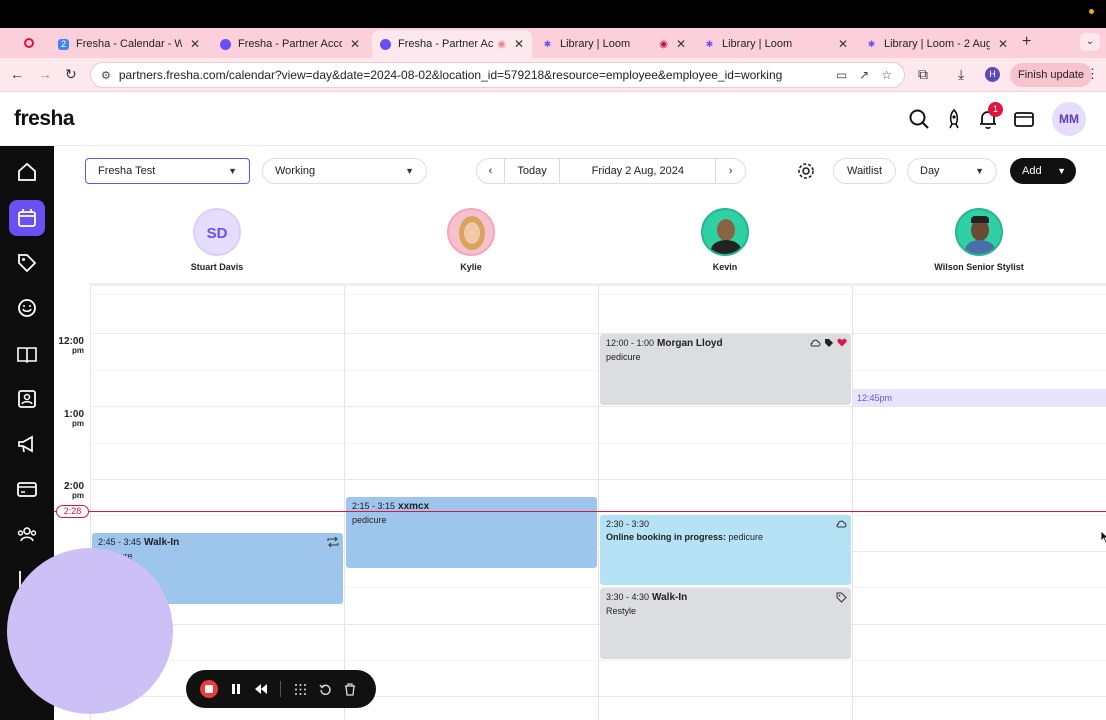 The width and height of the screenshot is (1106, 720). I want to click on sidebar-item-catalog, so click(27, 354).